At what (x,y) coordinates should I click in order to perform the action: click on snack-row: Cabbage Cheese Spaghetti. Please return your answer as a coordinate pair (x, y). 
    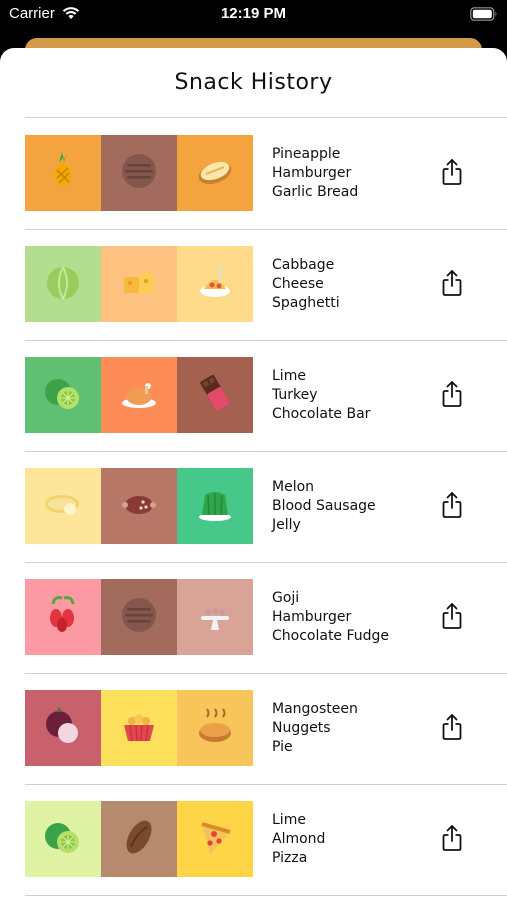
    Looking at the image, I should click on (266, 284).